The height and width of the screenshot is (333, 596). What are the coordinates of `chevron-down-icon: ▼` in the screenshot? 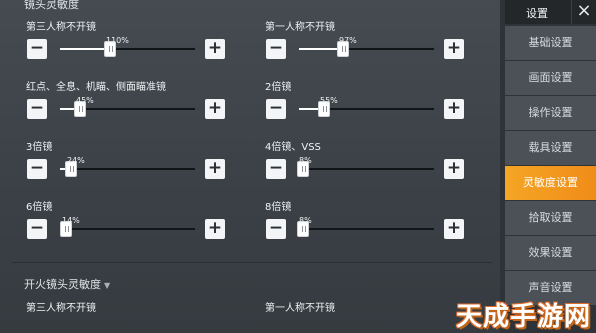 It's located at (107, 285).